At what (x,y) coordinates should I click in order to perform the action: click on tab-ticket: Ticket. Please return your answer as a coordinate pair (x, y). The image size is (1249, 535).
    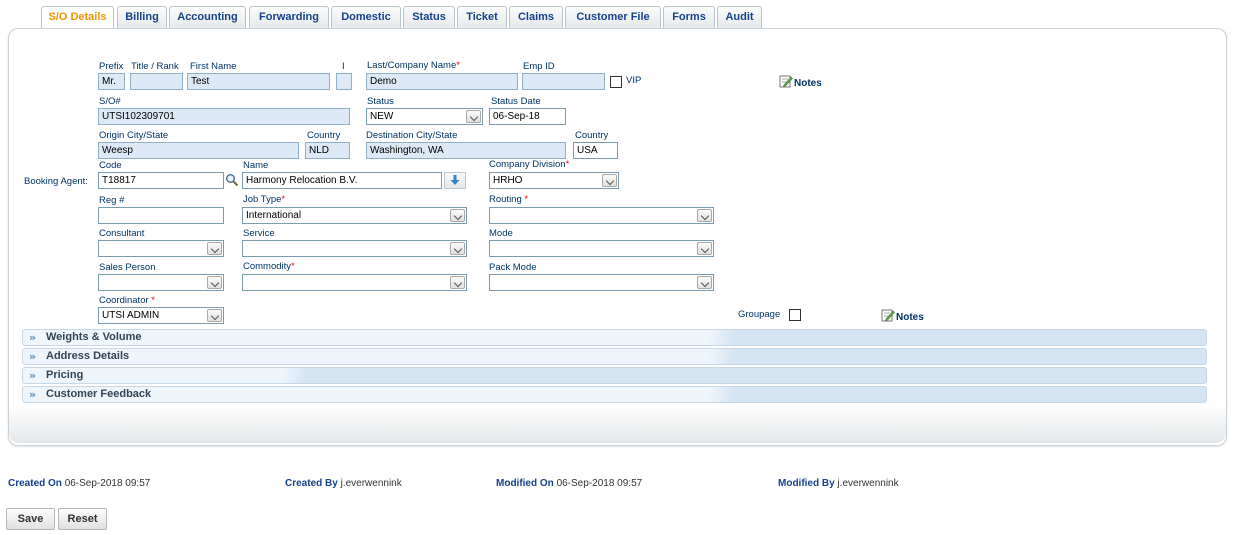
    Looking at the image, I should click on (482, 17).